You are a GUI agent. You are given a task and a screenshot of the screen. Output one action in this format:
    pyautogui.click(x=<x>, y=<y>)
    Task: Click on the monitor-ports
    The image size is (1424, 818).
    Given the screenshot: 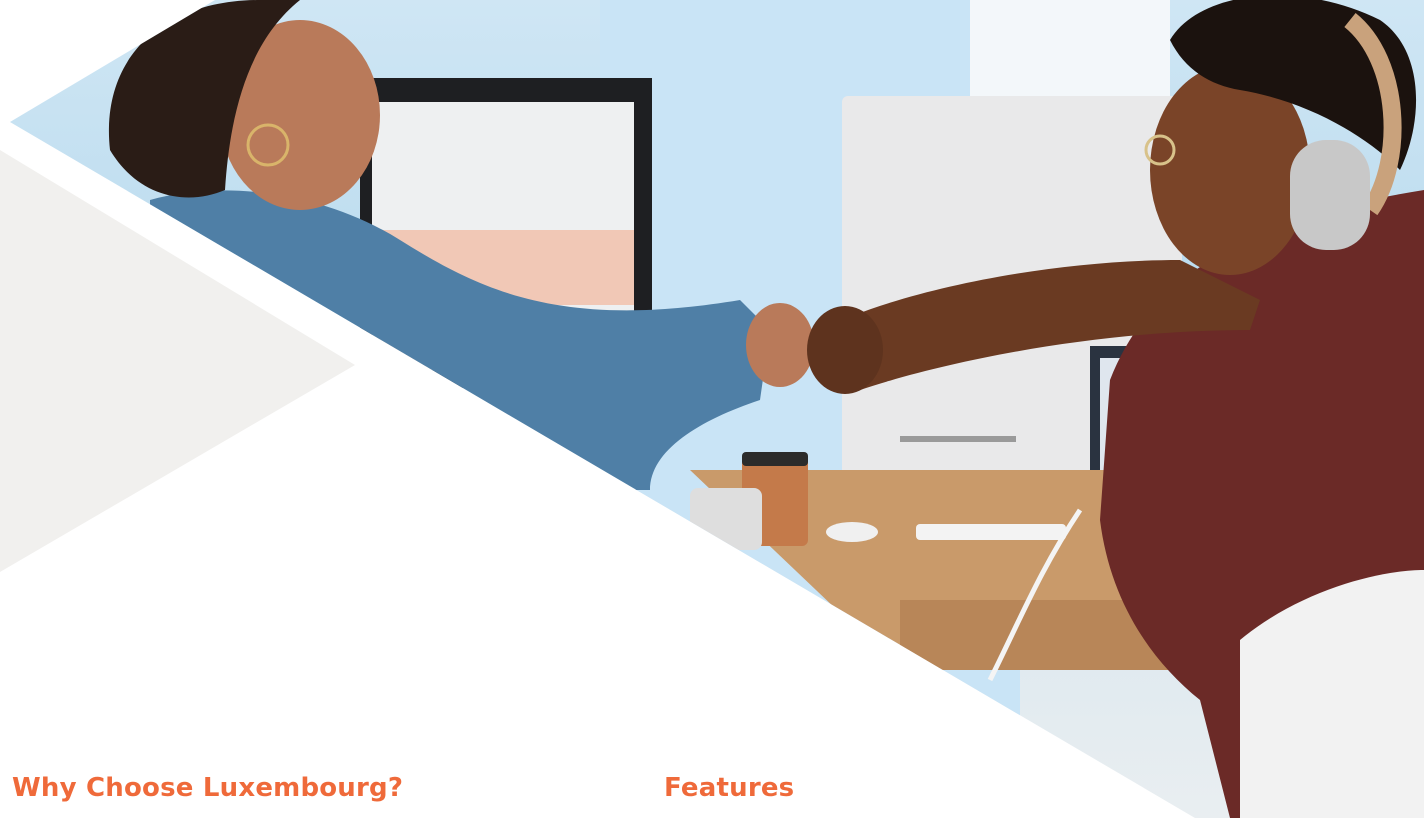 What is the action you would take?
    pyautogui.click(x=958, y=439)
    